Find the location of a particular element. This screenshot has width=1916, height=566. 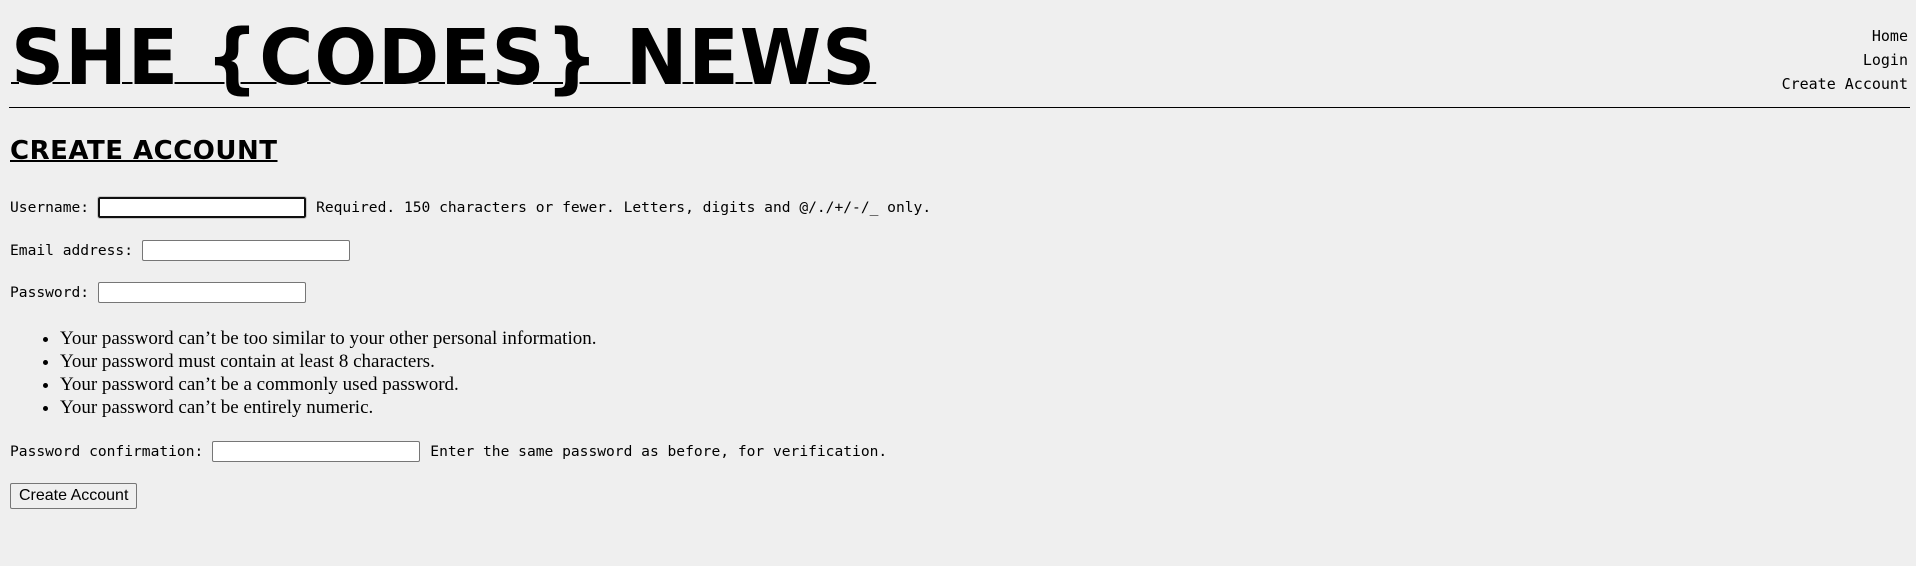

nav-home-link: Home is located at coordinates (1845, 36).